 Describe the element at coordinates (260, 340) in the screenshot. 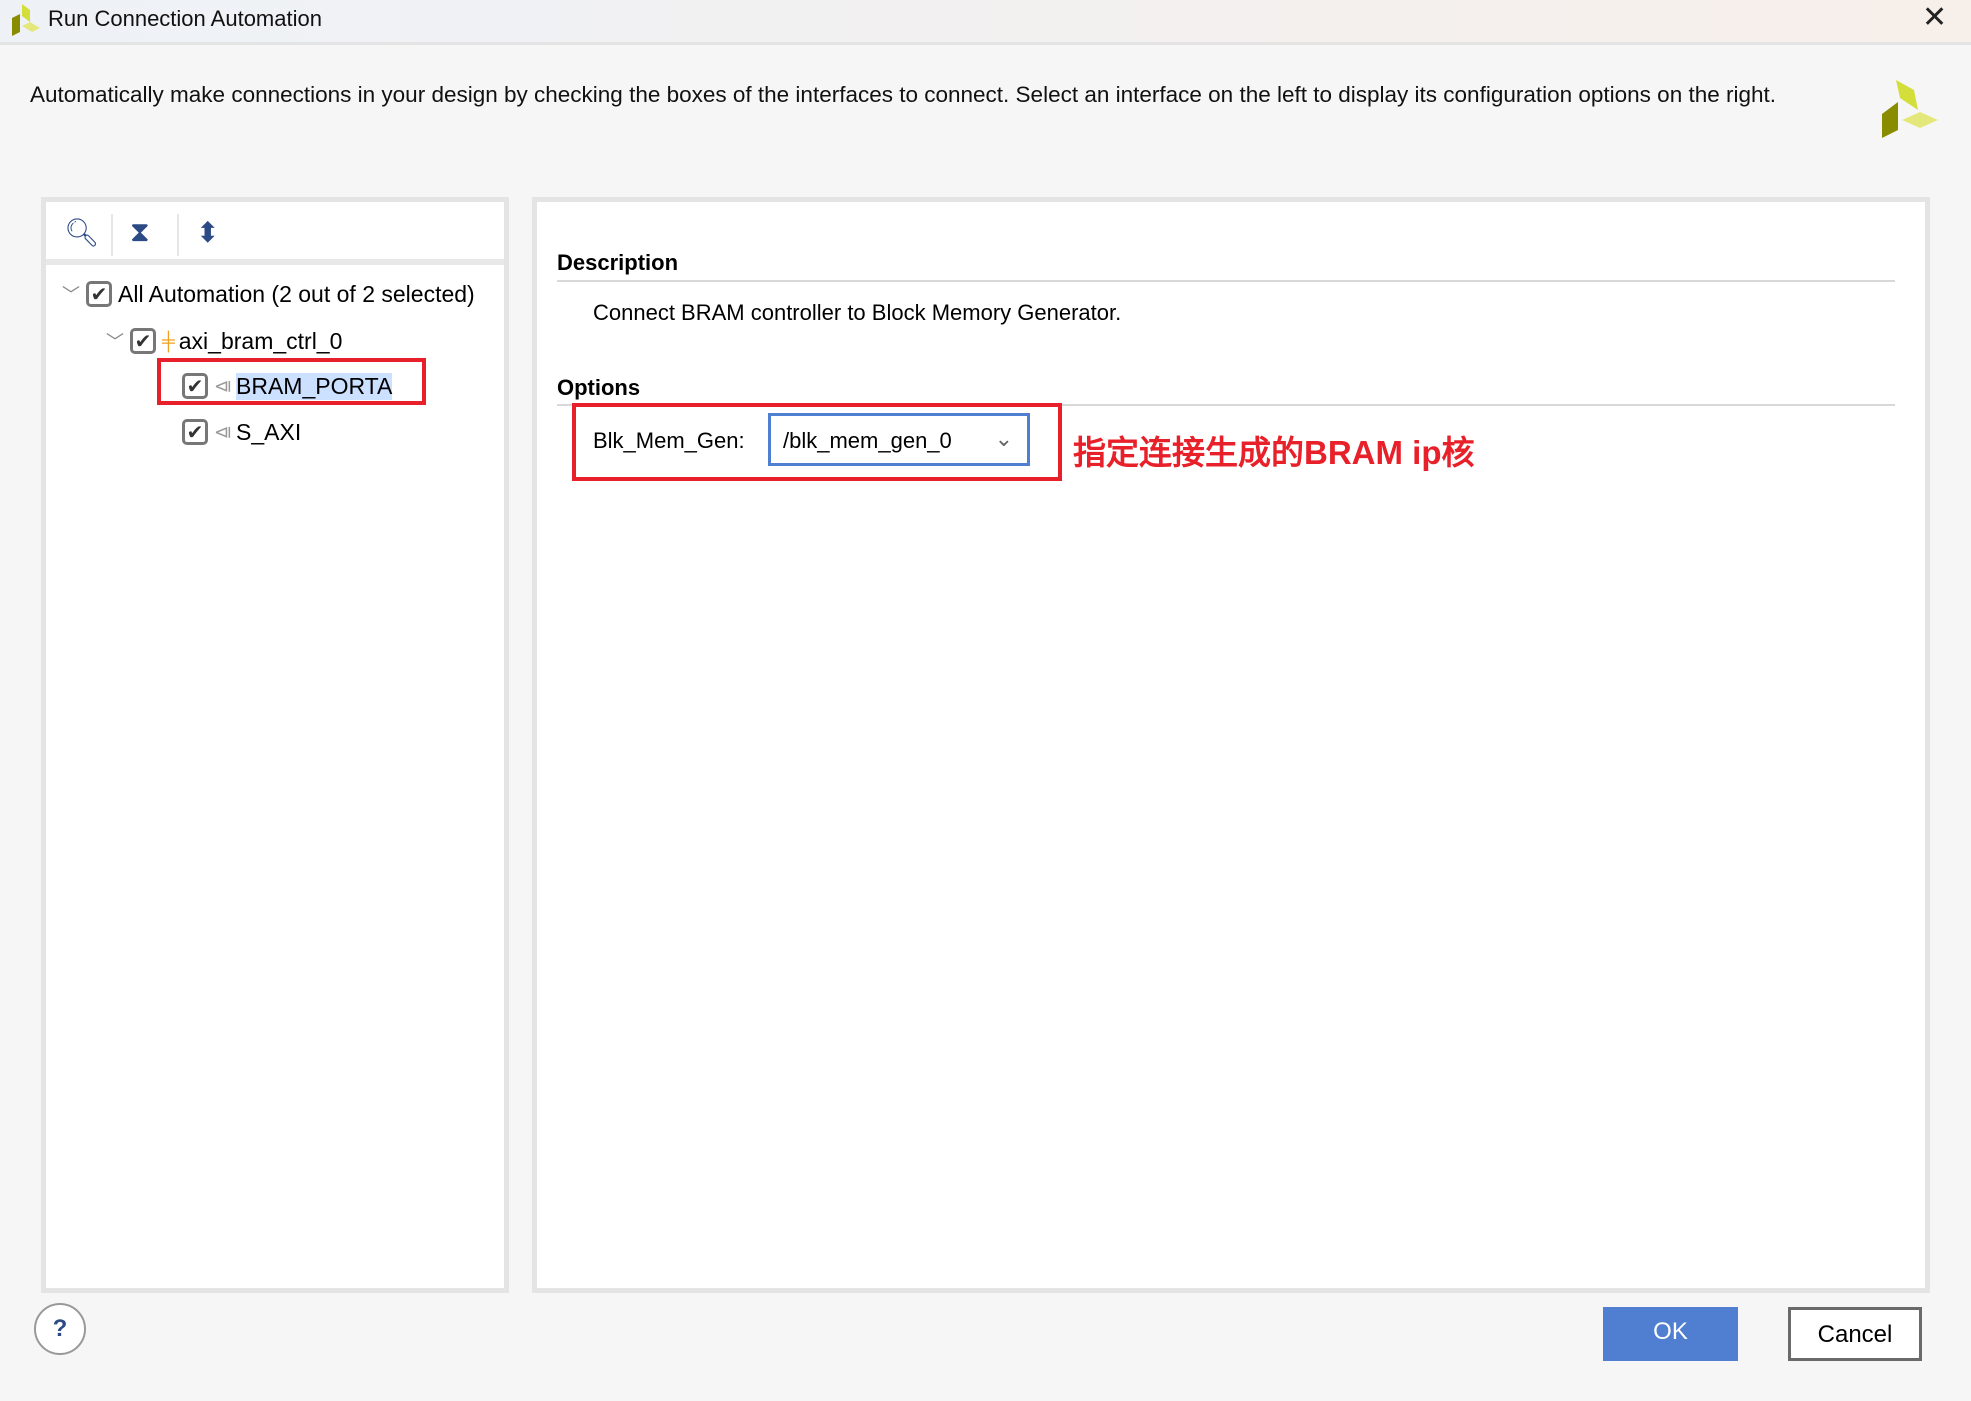

I see `tree-item-label: axi_bram_ctrl_0` at that location.